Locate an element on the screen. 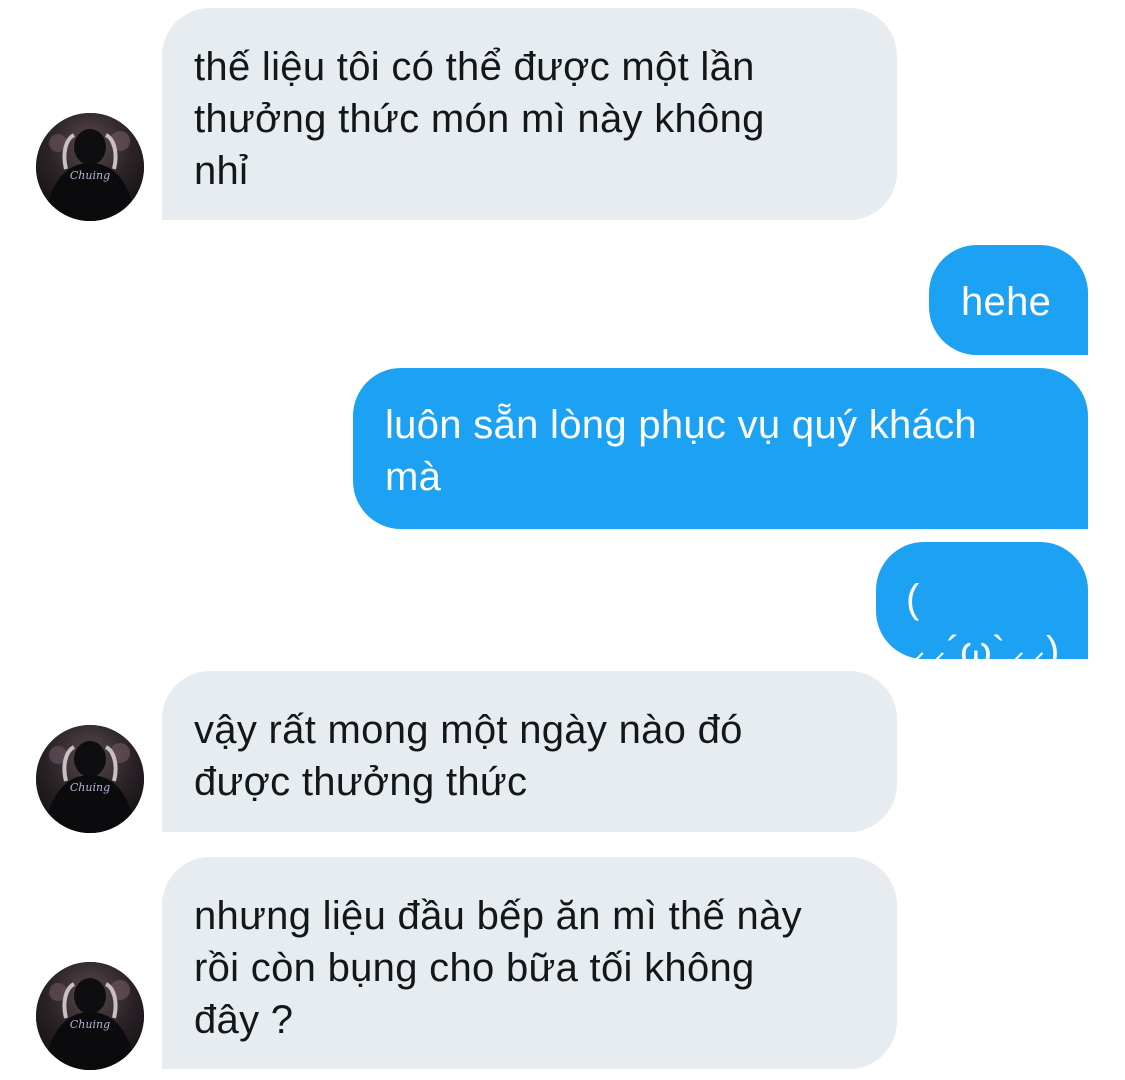  message-bubble-outgoing: hehe is located at coordinates (1008, 300).